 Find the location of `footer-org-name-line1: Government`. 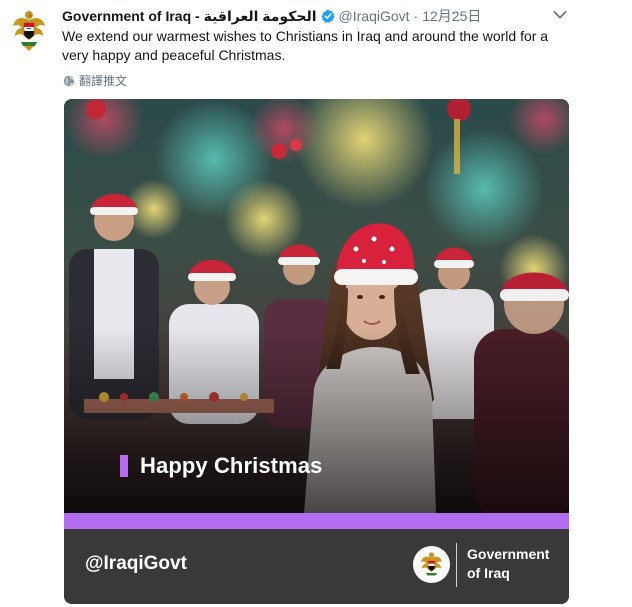

footer-org-name-line1: Government is located at coordinates (508, 554).